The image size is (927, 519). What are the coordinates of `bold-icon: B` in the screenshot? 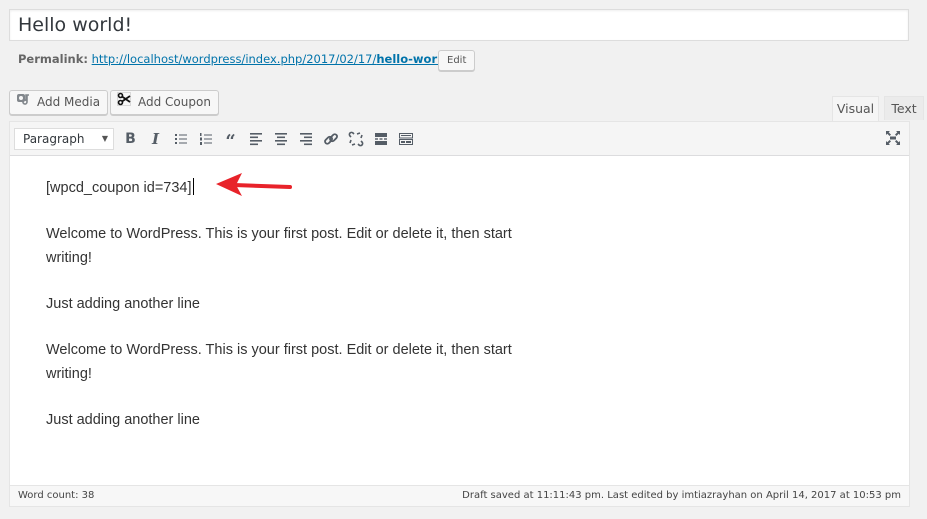 It's located at (130, 138).